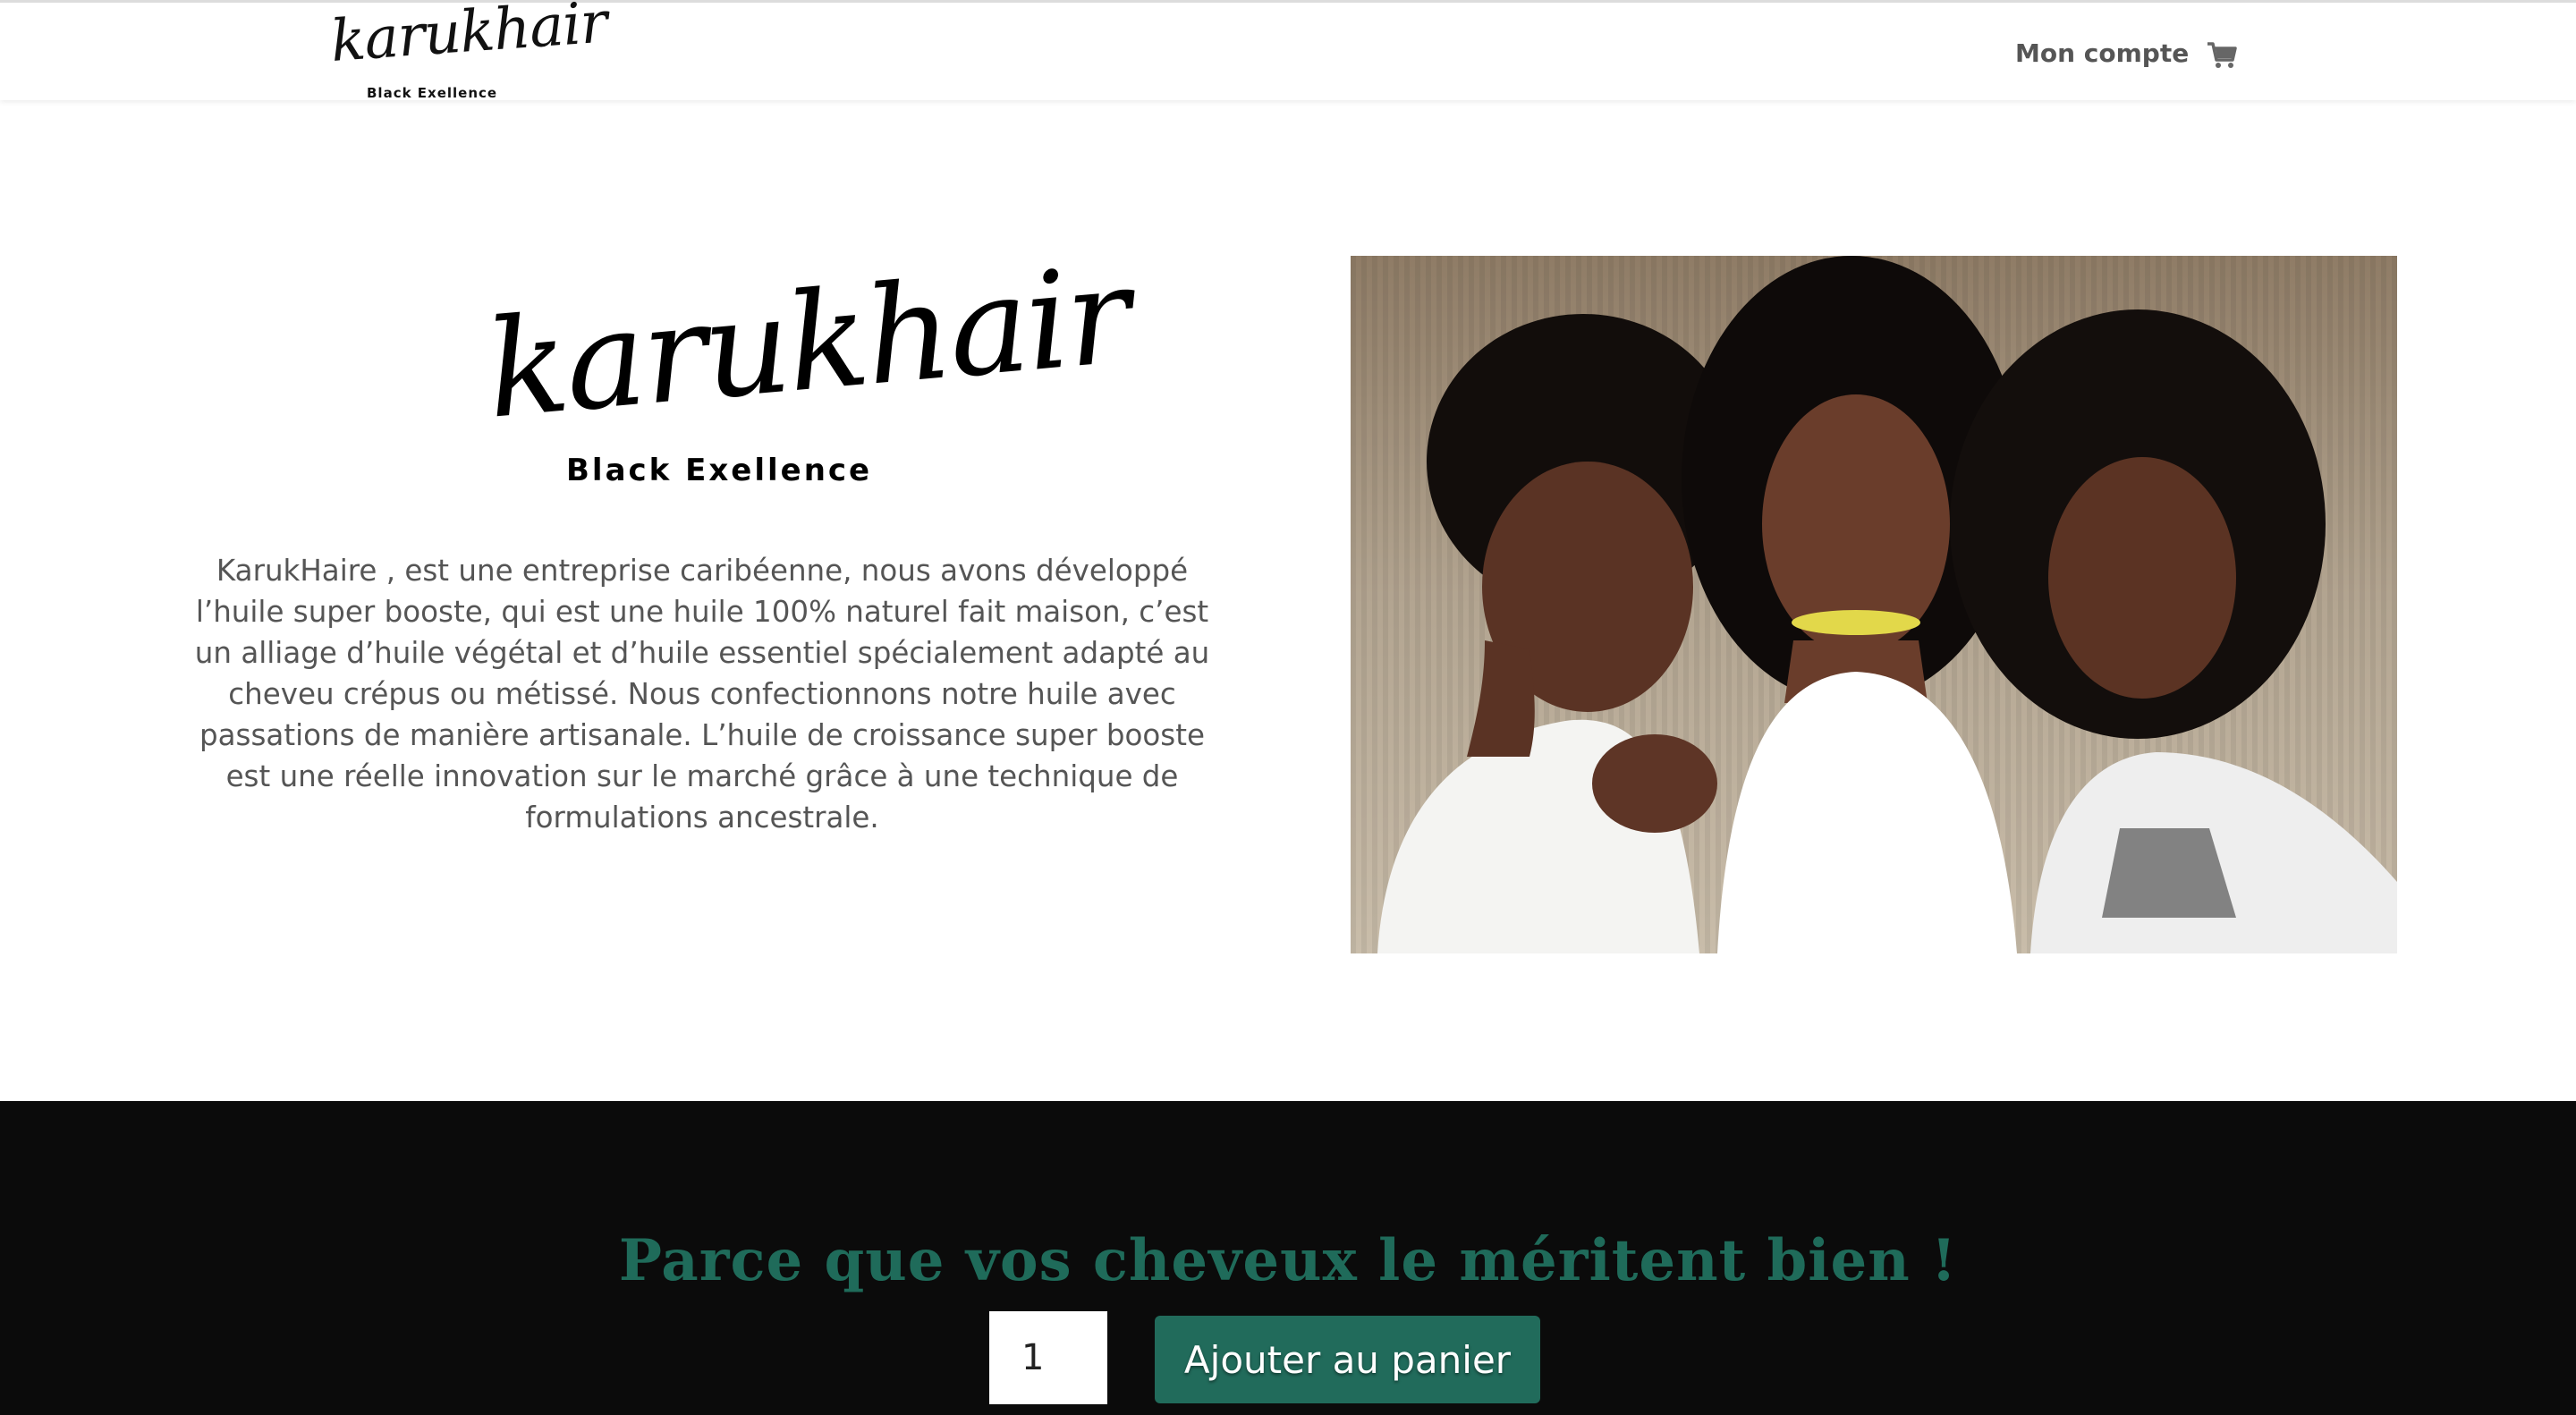 Image resolution: width=2576 pixels, height=1415 pixels. I want to click on intro-logo-script-text: karukhair, so click(807, 343).